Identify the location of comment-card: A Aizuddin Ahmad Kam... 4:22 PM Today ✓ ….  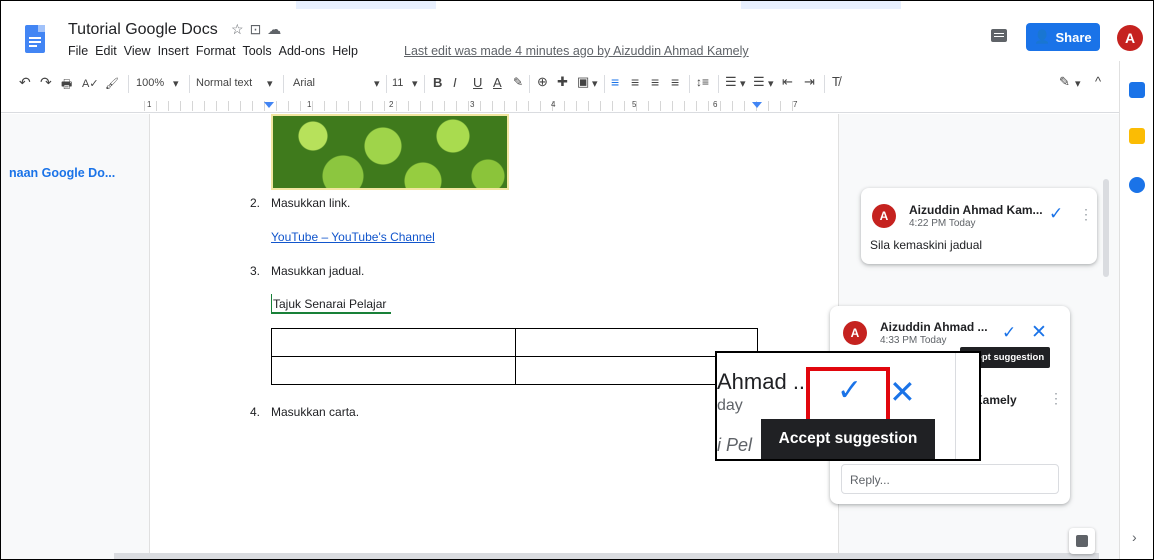
(979, 226).